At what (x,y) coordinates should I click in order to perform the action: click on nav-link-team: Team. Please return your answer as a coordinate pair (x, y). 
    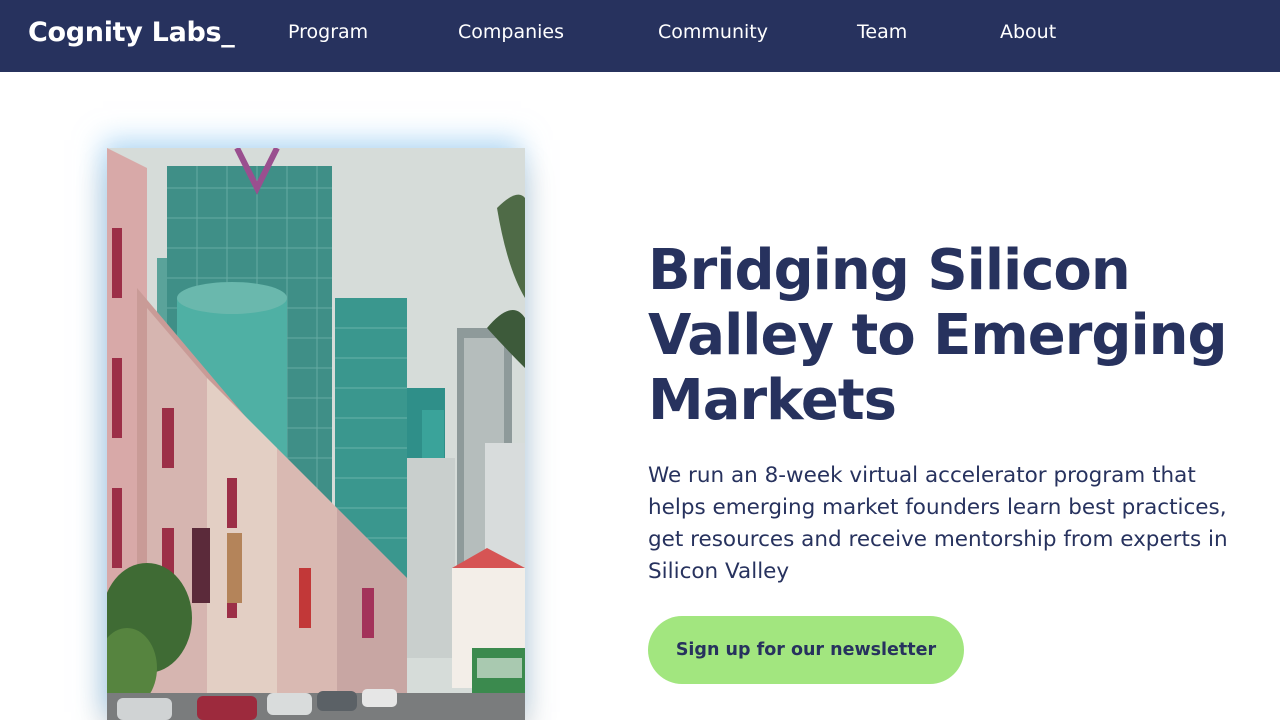
    Looking at the image, I should click on (882, 32).